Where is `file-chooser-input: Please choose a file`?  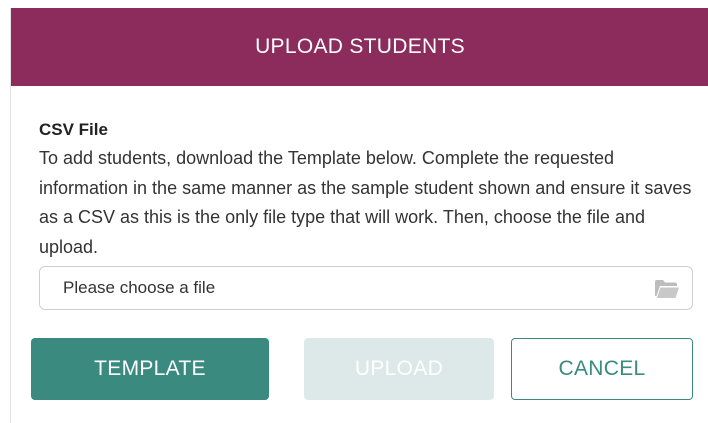
file-chooser-input: Please choose a file is located at coordinates (366, 288).